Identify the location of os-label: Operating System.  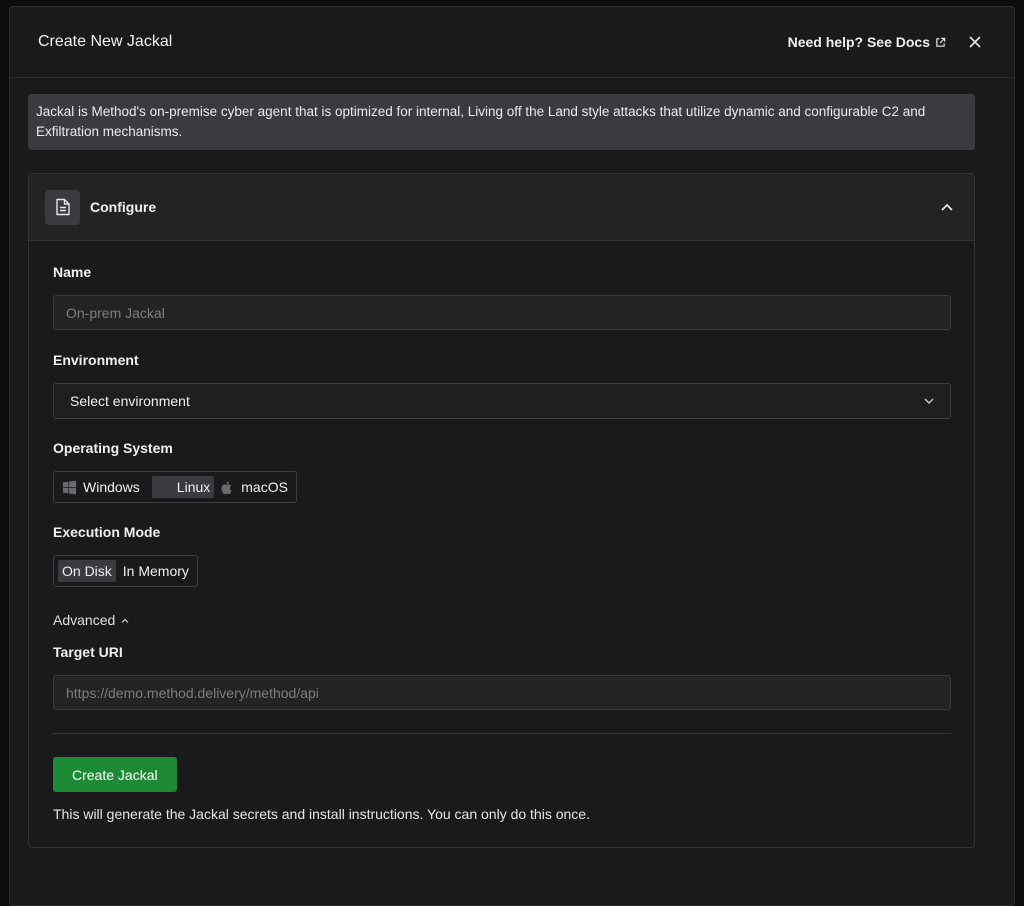
(113, 448).